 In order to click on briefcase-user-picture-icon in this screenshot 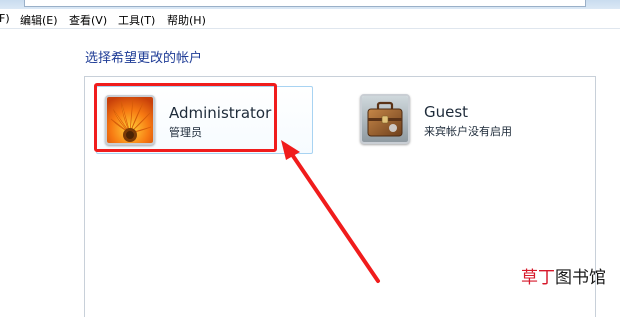, I will do `click(385, 119)`.